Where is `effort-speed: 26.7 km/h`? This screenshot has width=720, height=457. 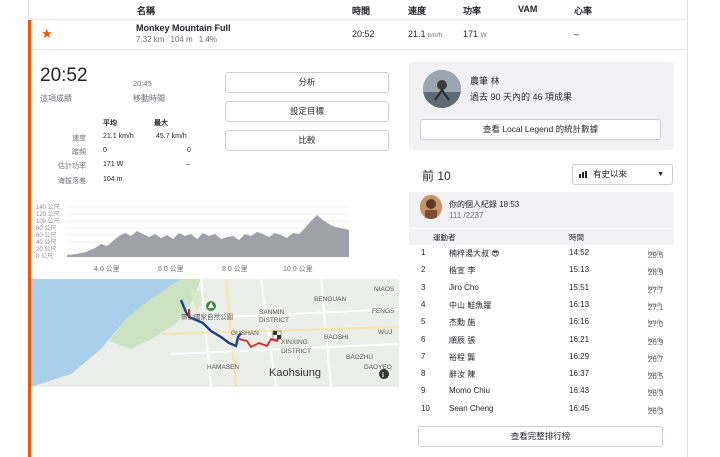
effort-speed: 26.7 km/h is located at coordinates (655, 358).